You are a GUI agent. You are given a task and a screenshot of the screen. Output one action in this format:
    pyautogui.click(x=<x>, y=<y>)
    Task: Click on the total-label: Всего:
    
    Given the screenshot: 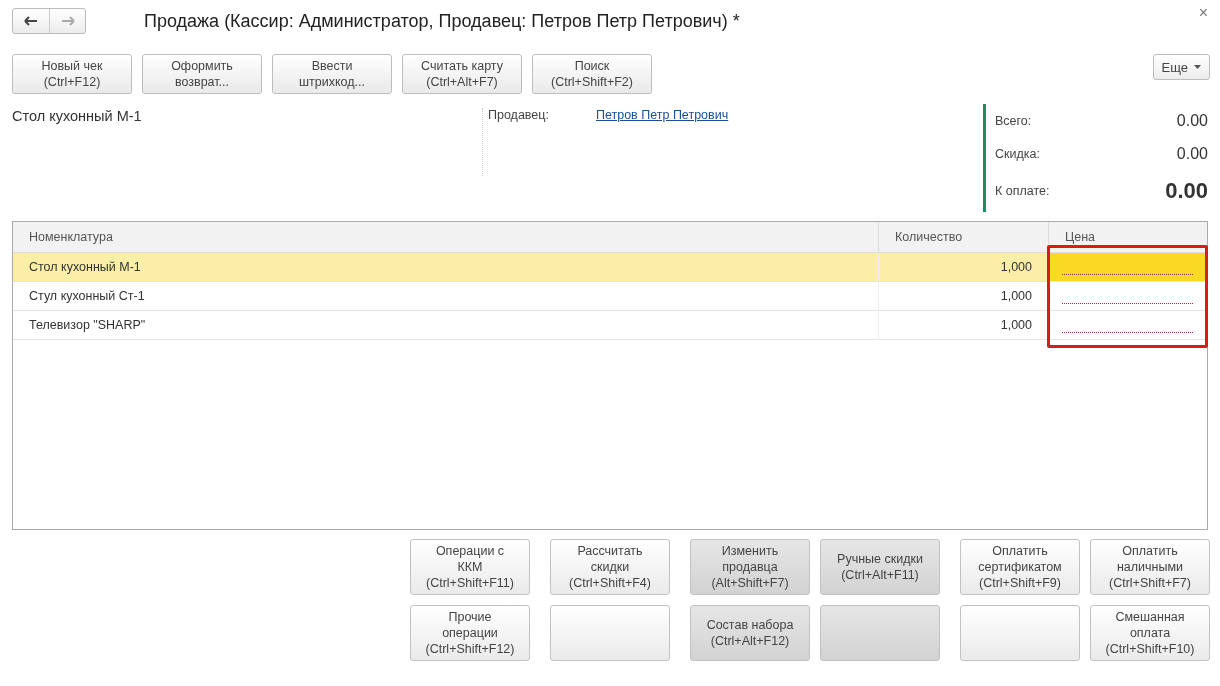 What is the action you would take?
    pyautogui.click(x=1013, y=120)
    